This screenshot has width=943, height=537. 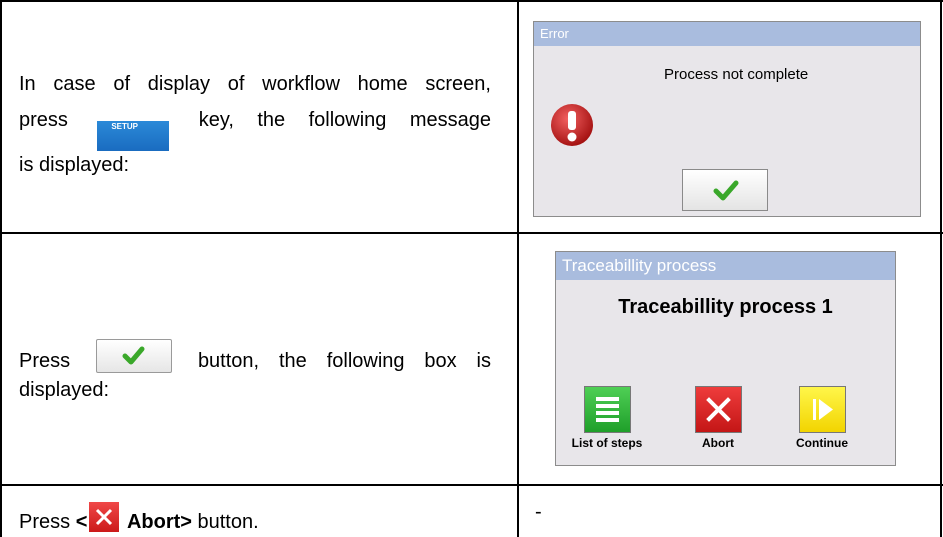 I want to click on row3-instruction: Press < Abort> button., so click(x=139, y=519).